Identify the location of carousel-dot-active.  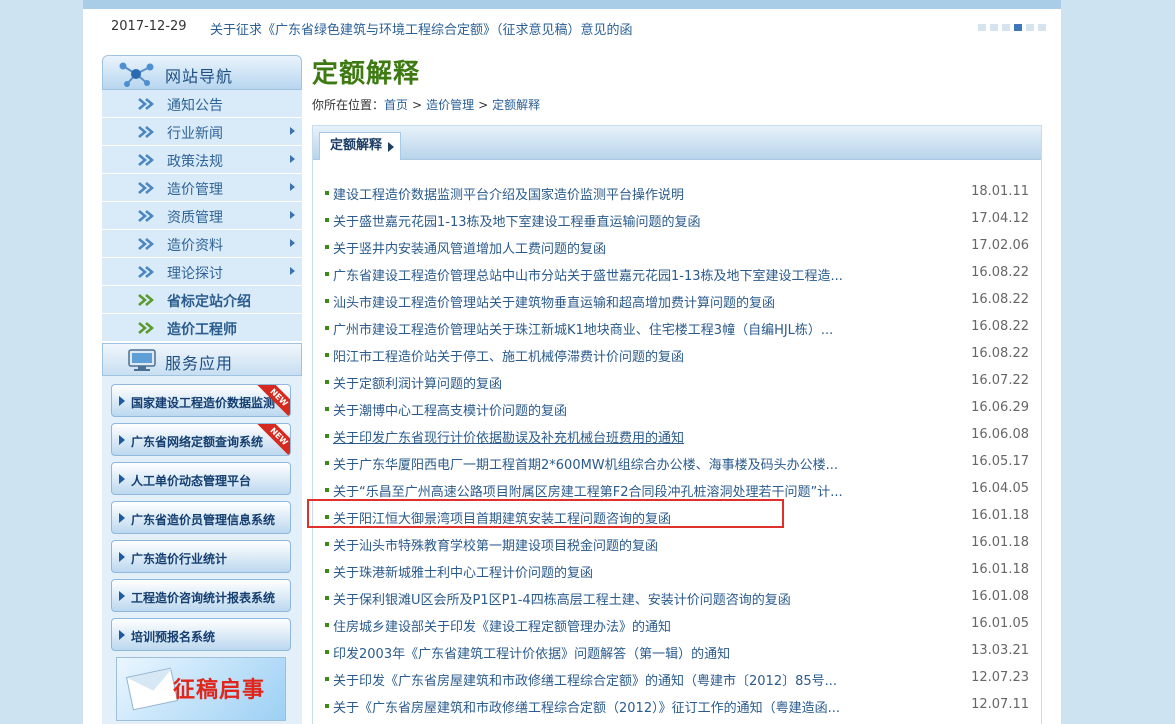
(1018, 27).